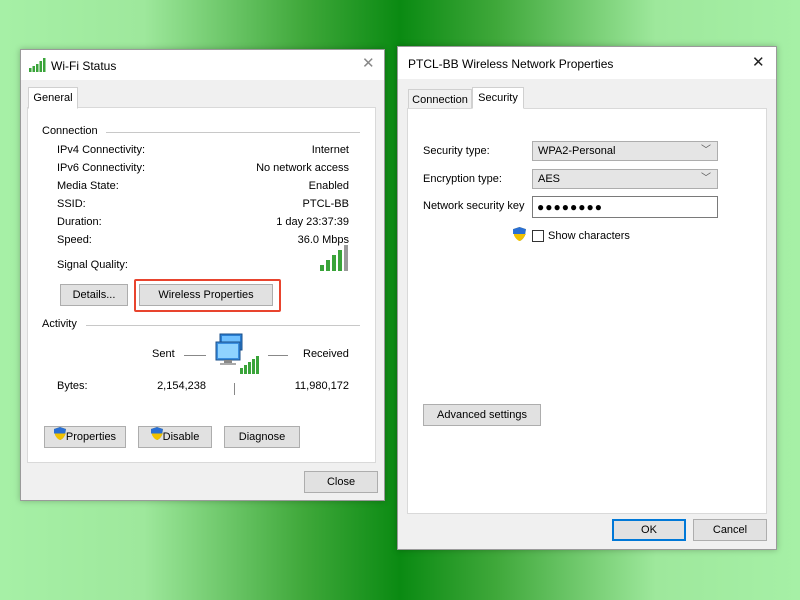  I want to click on advanced-settings-button: Advanced settings, so click(482, 415).